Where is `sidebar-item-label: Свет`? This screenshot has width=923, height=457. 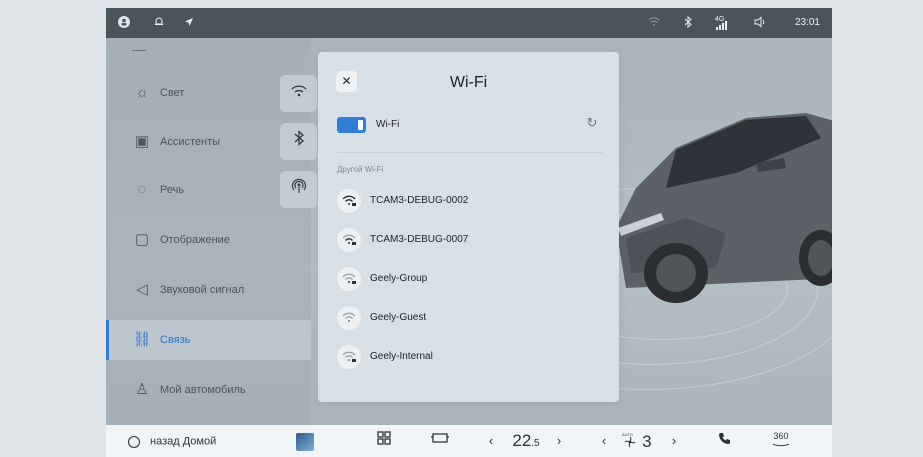 sidebar-item-label: Свет is located at coordinates (172, 93).